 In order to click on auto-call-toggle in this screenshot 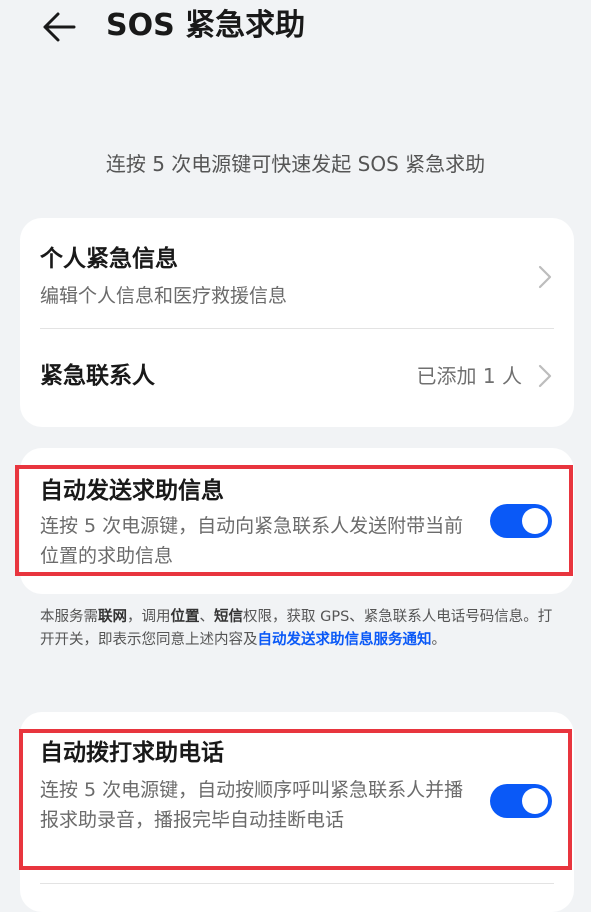, I will do `click(521, 801)`.